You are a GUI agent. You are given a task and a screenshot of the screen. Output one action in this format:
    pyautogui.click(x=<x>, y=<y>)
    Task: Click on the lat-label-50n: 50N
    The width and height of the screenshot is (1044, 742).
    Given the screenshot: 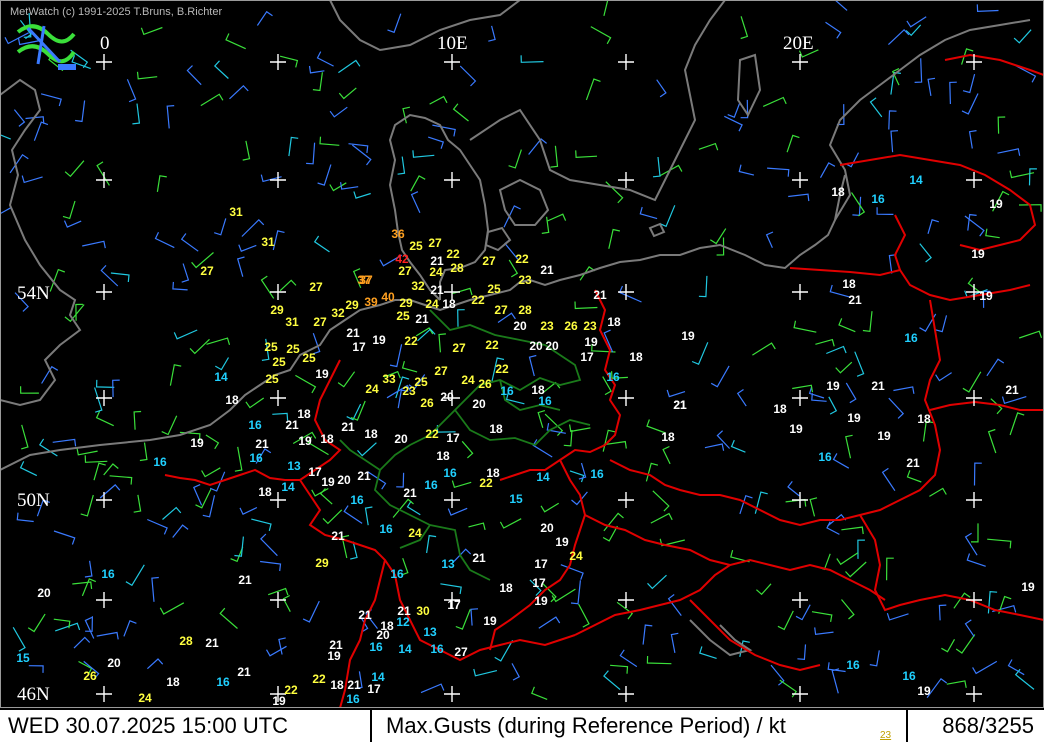 What is the action you would take?
    pyautogui.click(x=33, y=500)
    